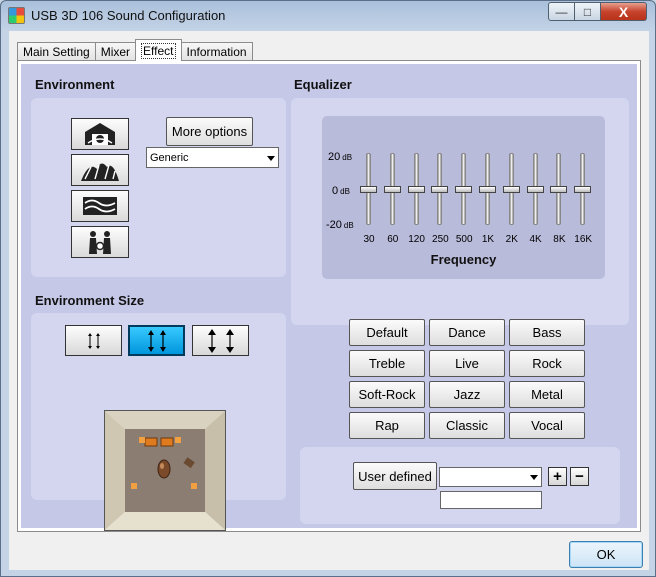 Image resolution: width=656 pixels, height=577 pixels. What do you see at coordinates (212, 157) in the screenshot?
I see `environment-select: Generic` at bounding box center [212, 157].